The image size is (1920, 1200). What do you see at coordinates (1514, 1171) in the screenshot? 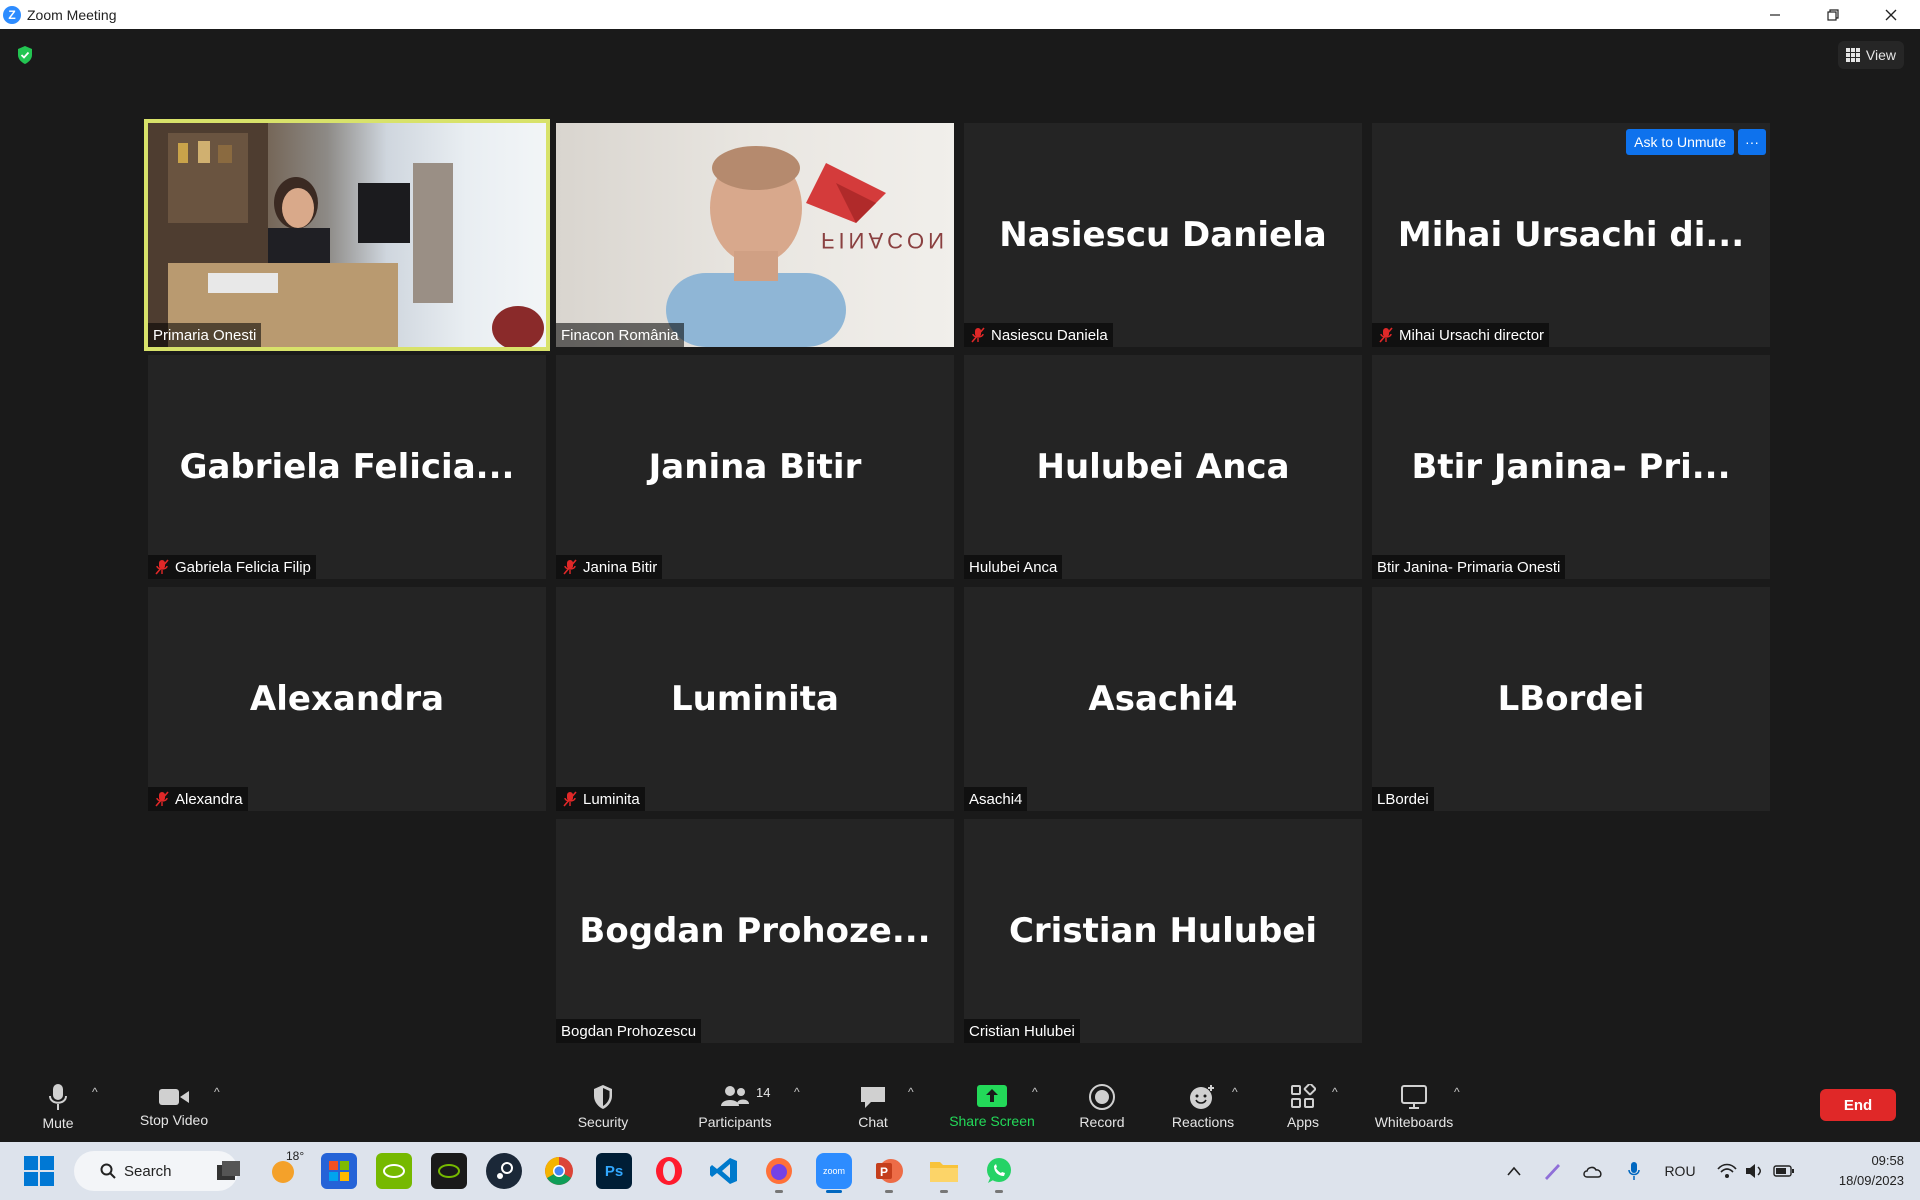
I see `show-hidden-icons-chevron-icon` at bounding box center [1514, 1171].